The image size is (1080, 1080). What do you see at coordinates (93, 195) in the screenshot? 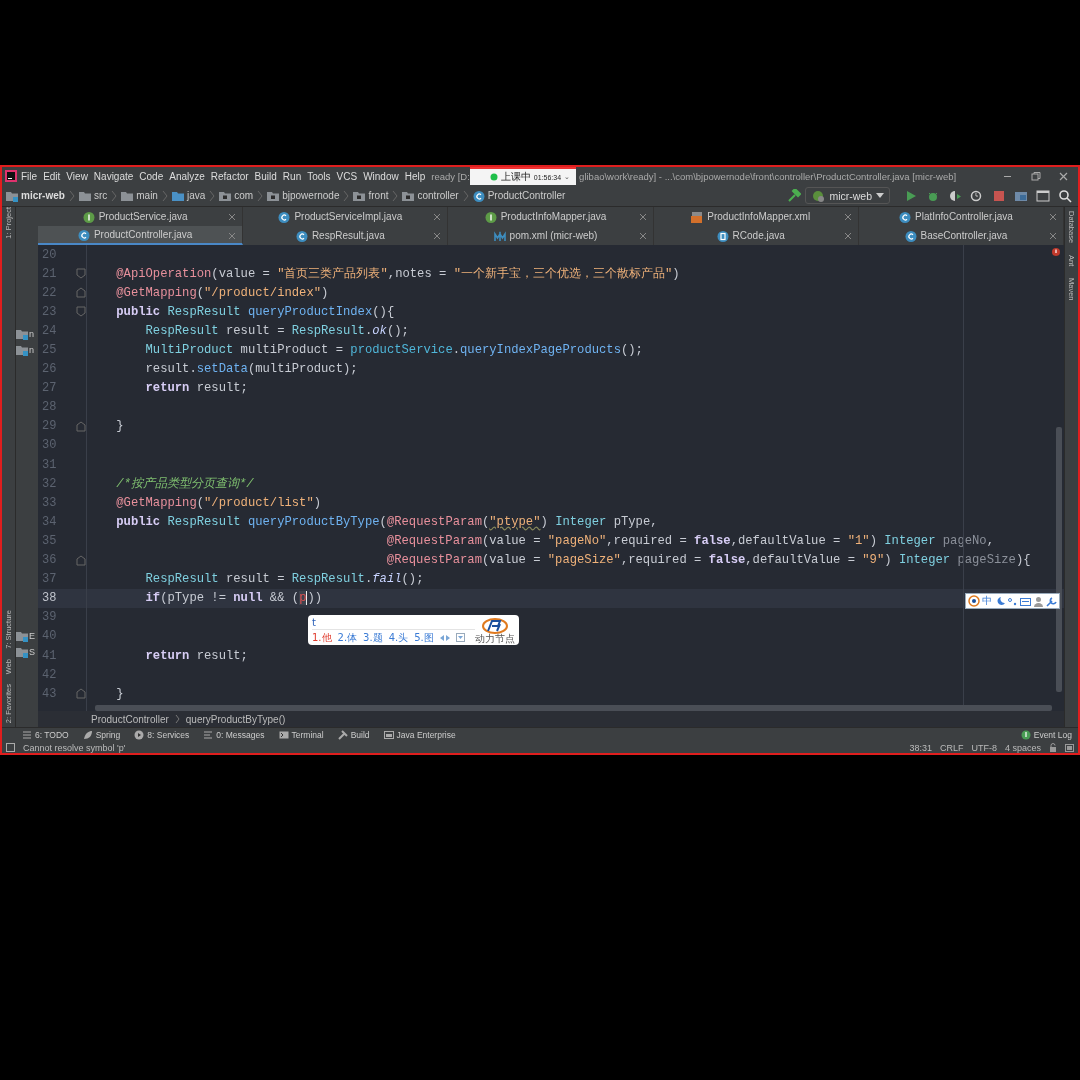
I see `breadcrumb-item: src` at bounding box center [93, 195].